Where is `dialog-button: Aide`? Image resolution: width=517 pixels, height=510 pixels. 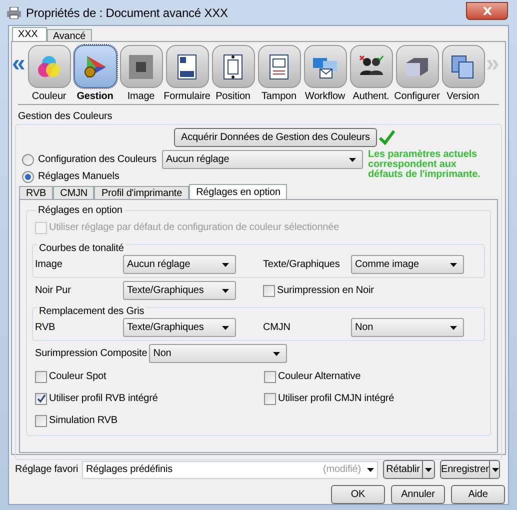 dialog-button: Aide is located at coordinates (478, 494).